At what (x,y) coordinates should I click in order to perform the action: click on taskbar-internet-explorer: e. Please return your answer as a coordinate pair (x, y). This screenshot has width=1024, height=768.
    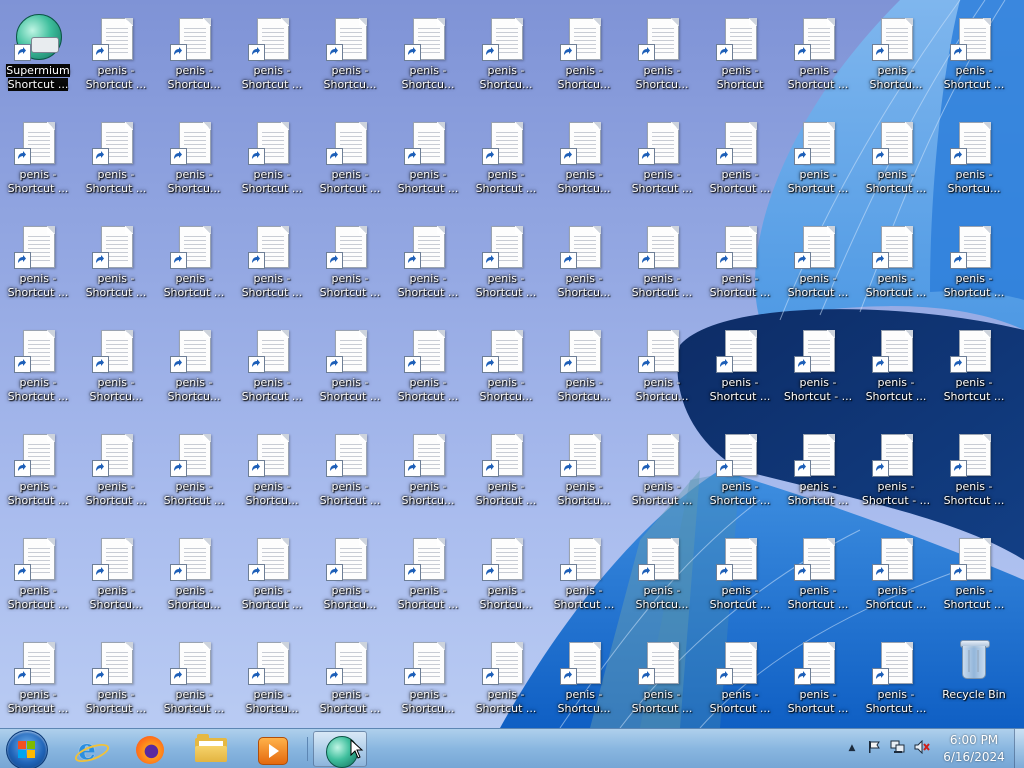
    Looking at the image, I should click on (89, 749).